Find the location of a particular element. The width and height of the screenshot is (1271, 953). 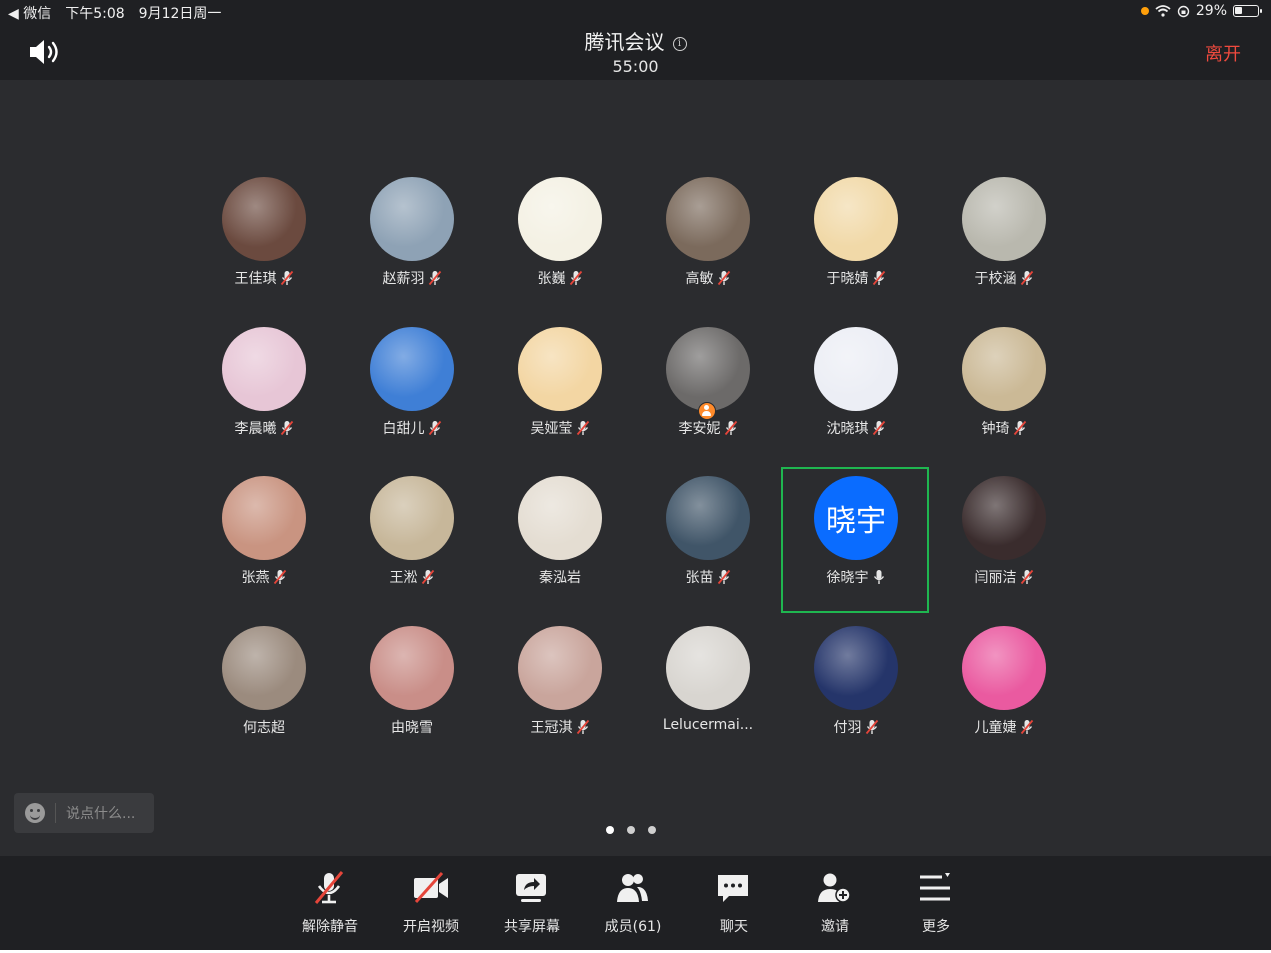

more-button: 更多 is located at coordinates (936, 903).